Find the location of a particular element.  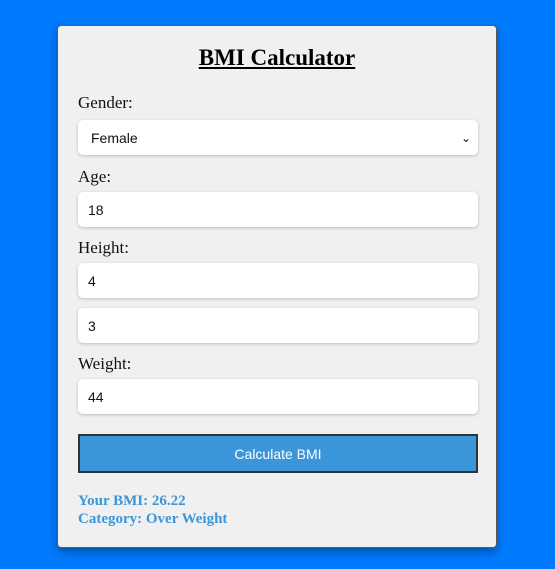

weight-input: 44 is located at coordinates (278, 396).